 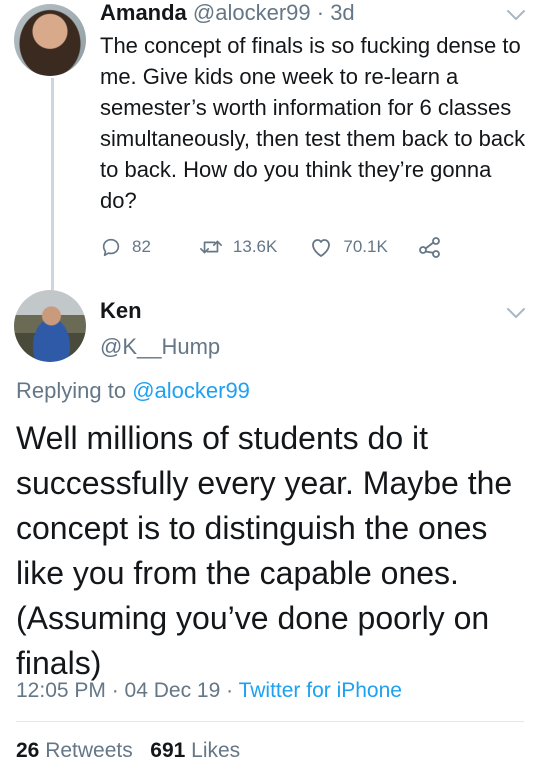 I want to click on timestamp: 12:05 PM · 04 Dec 19 ·, so click(x=127, y=690).